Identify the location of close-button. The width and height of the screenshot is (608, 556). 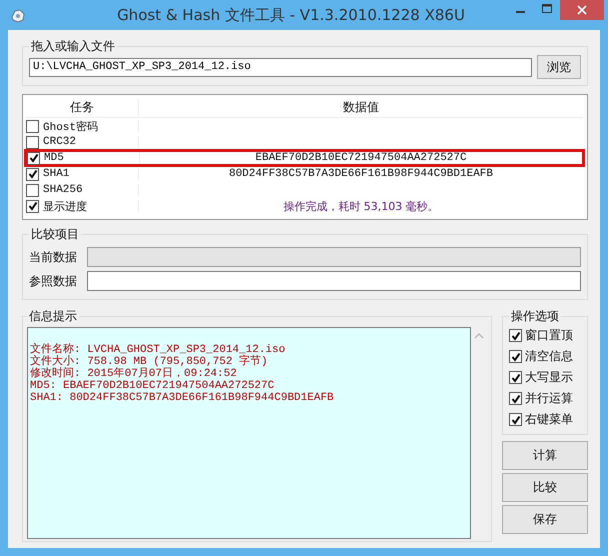
(582, 10).